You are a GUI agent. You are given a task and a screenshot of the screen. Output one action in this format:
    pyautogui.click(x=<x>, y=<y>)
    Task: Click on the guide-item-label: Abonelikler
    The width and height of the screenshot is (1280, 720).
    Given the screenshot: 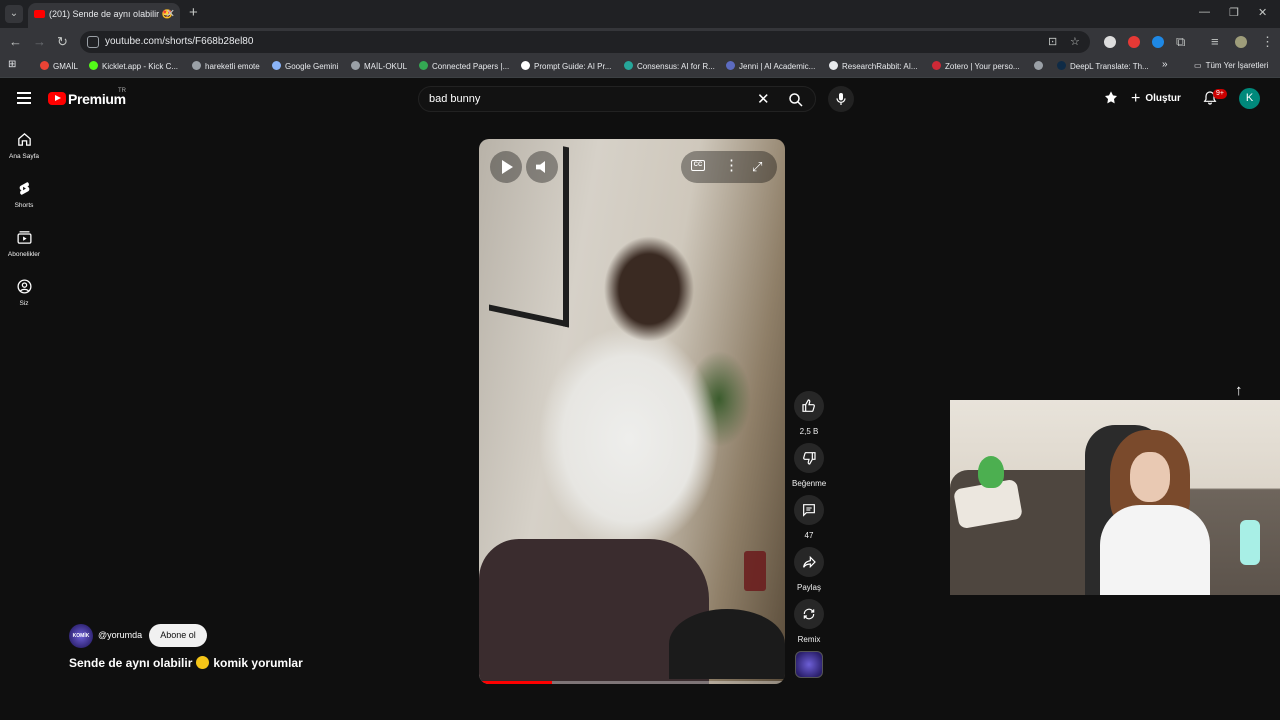 What is the action you would take?
    pyautogui.click(x=24, y=254)
    